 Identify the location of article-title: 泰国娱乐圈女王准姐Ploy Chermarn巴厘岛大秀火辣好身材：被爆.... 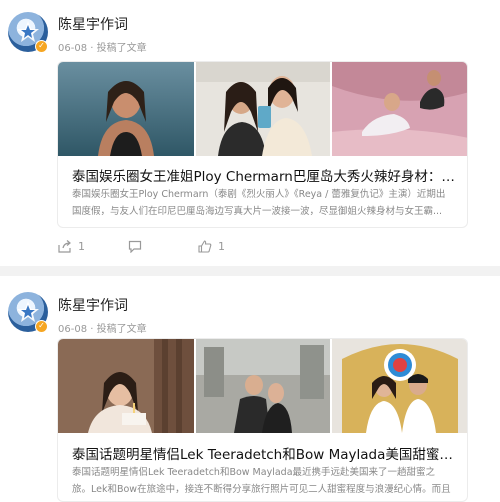
(264, 175).